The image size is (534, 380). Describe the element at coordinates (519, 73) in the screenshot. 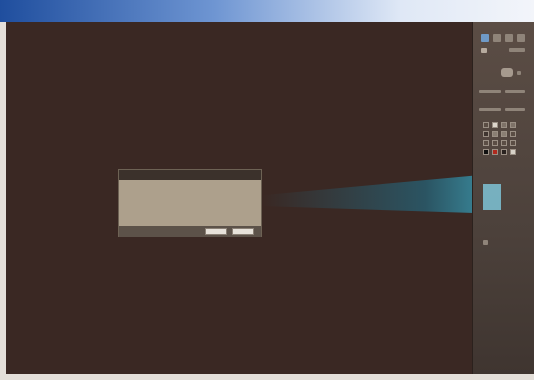

I see `dial-reset-button` at that location.